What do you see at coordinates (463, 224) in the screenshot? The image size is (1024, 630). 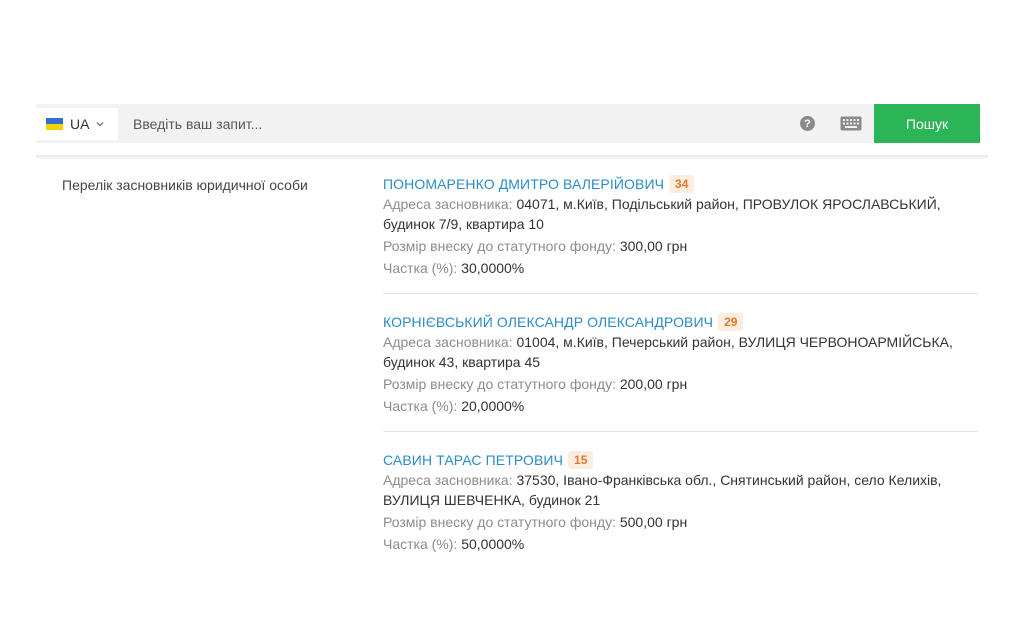 I see `founder-address-line2: будинок 7/9, квартира 10` at bounding box center [463, 224].